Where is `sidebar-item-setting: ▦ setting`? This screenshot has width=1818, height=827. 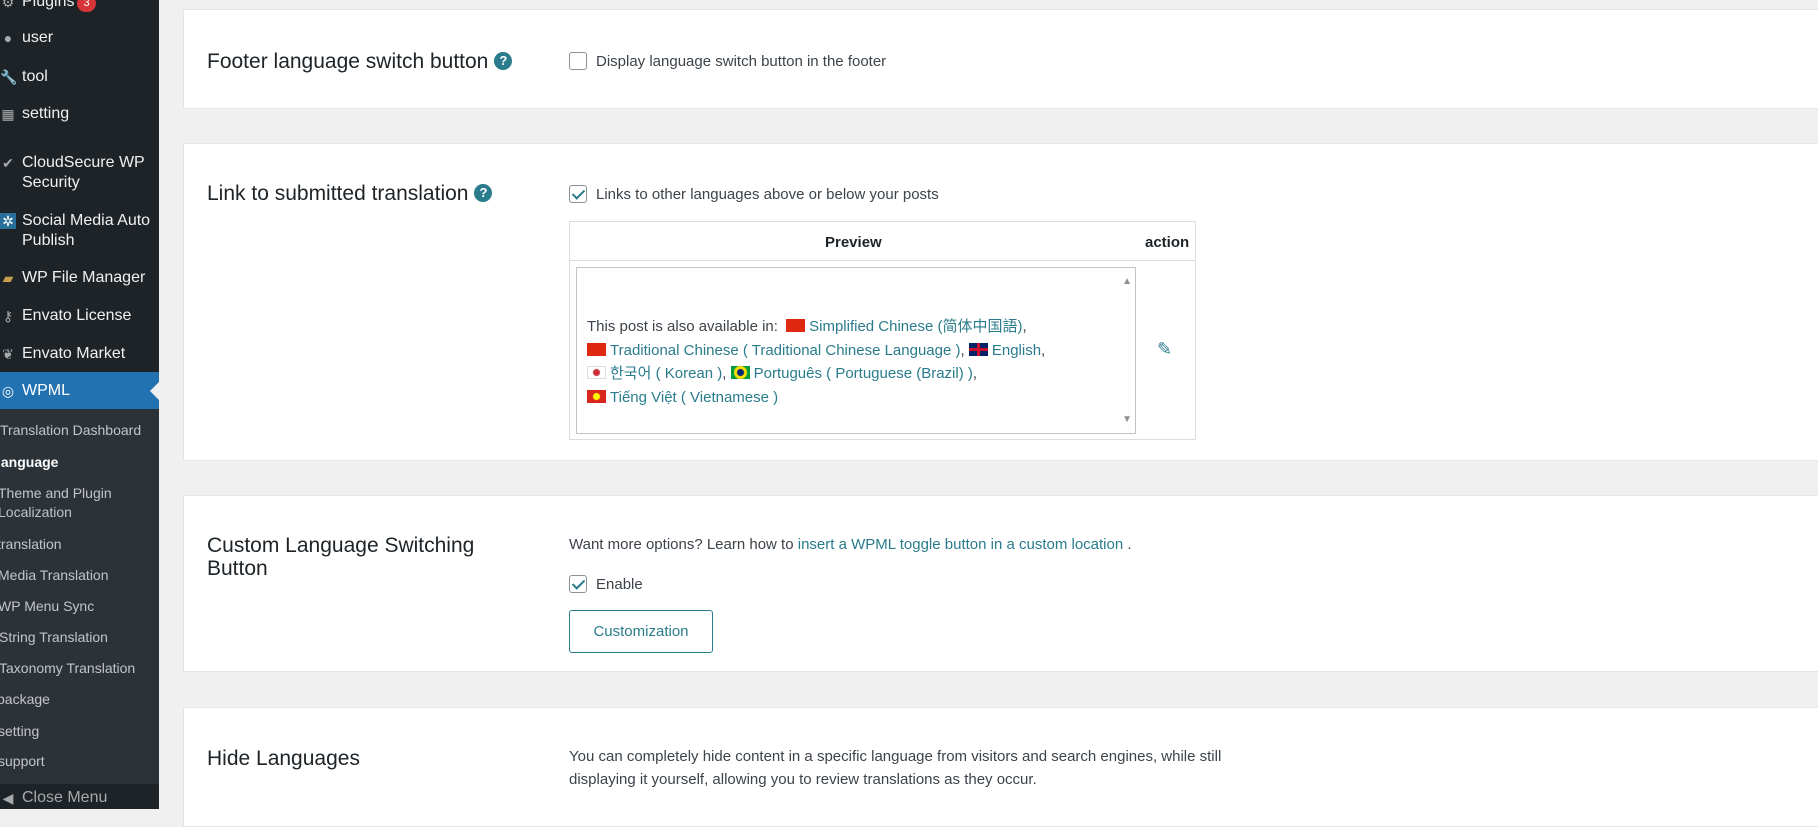
sidebar-item-setting: ▦ setting is located at coordinates (79, 114).